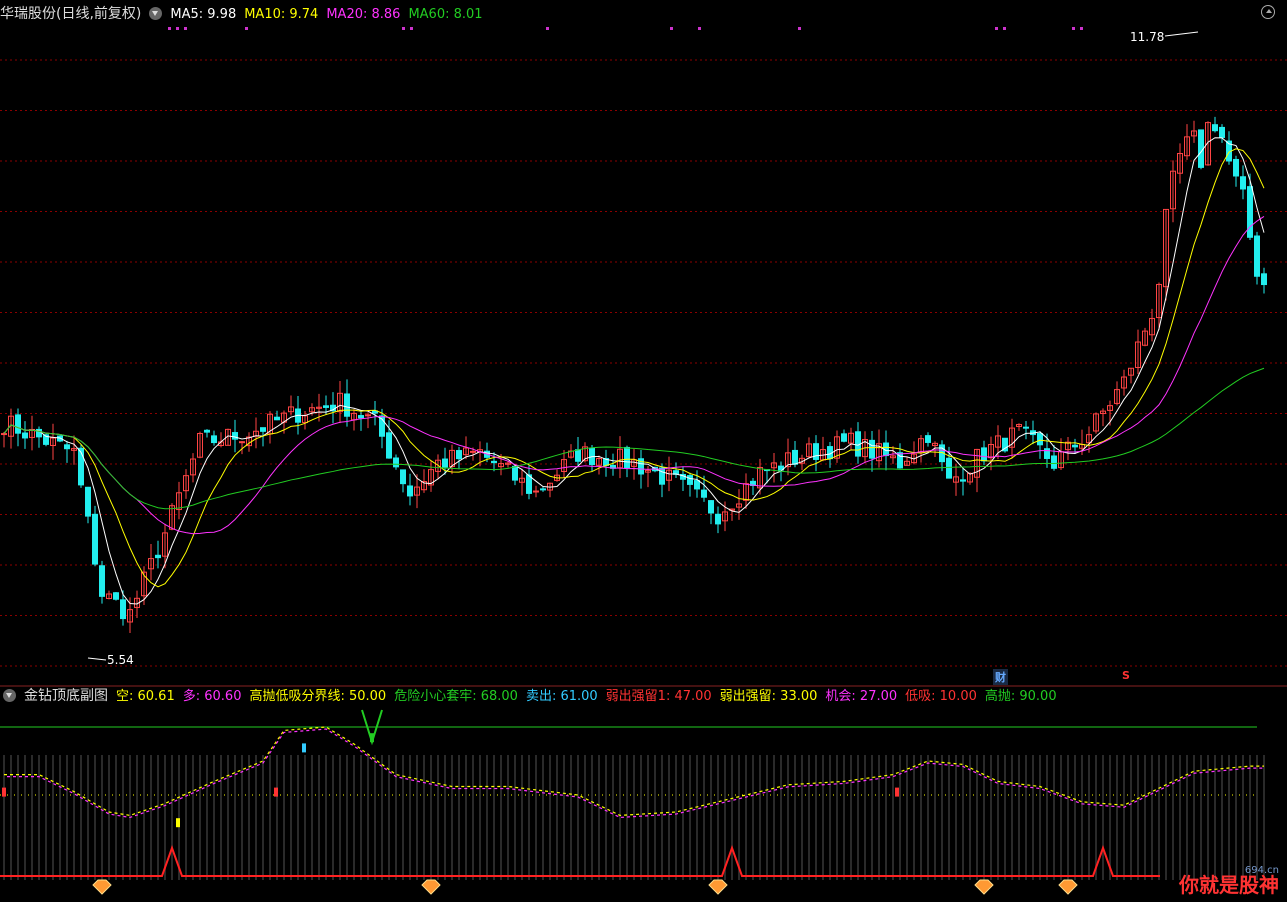  I want to click on ma-legend-item: MA5: 9.98, so click(203, 14).